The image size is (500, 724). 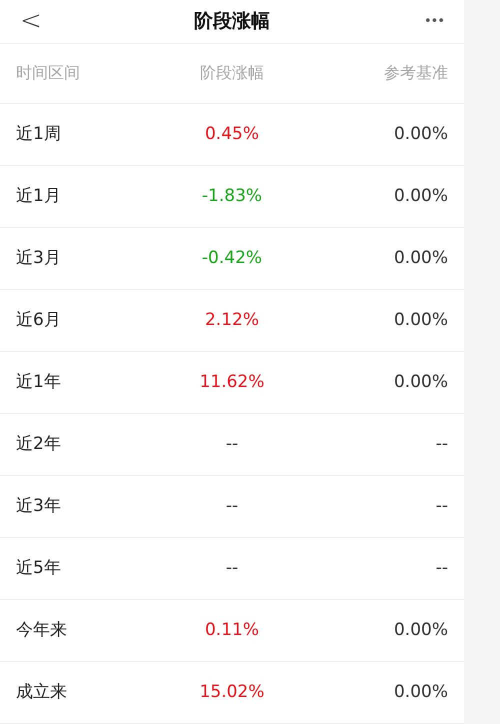 What do you see at coordinates (232, 134) in the screenshot?
I see `change-cell-text: 0.45%` at bounding box center [232, 134].